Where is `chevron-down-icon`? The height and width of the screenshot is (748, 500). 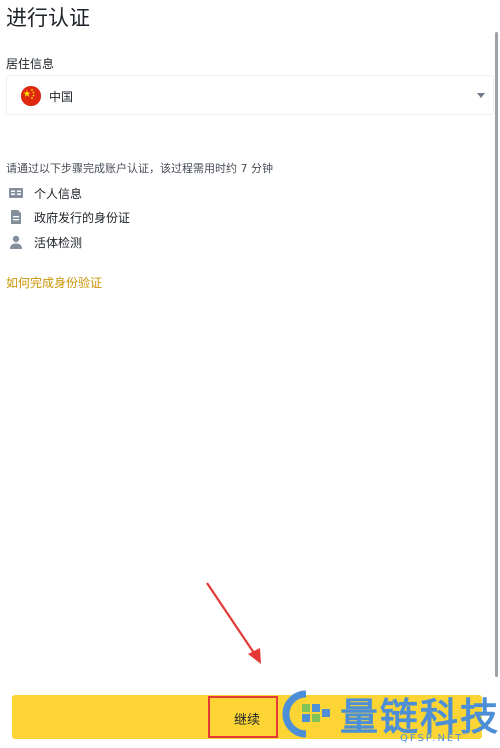 chevron-down-icon is located at coordinates (481, 95).